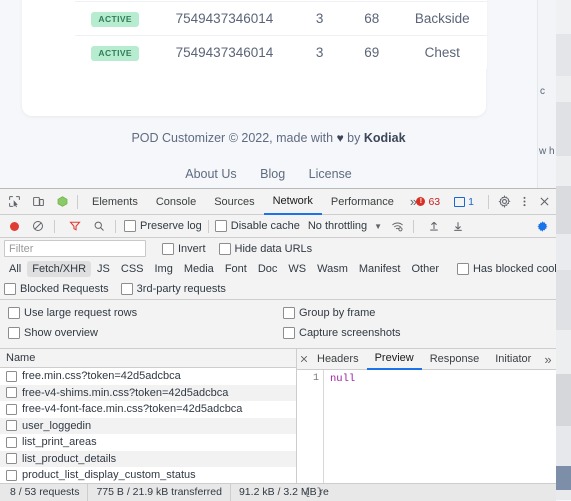 The image size is (571, 501). I want to click on message-count-badge: 1, so click(464, 202).